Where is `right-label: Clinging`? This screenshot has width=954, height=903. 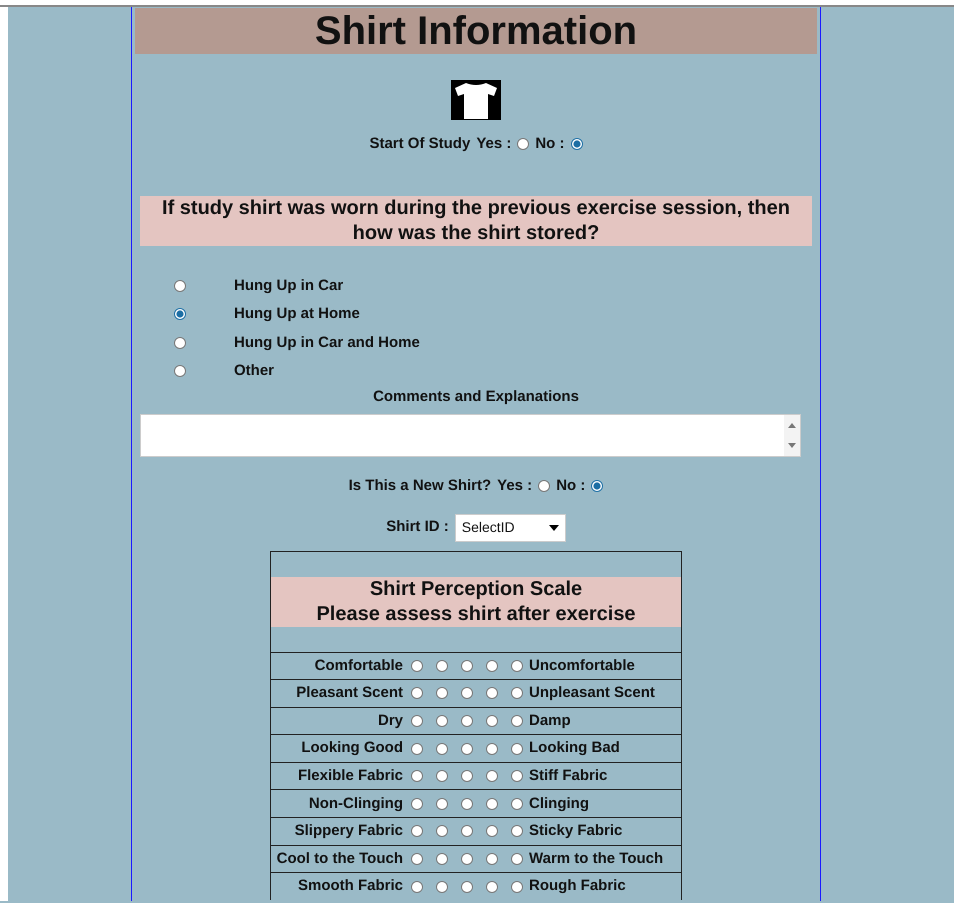 right-label: Clinging is located at coordinates (559, 804).